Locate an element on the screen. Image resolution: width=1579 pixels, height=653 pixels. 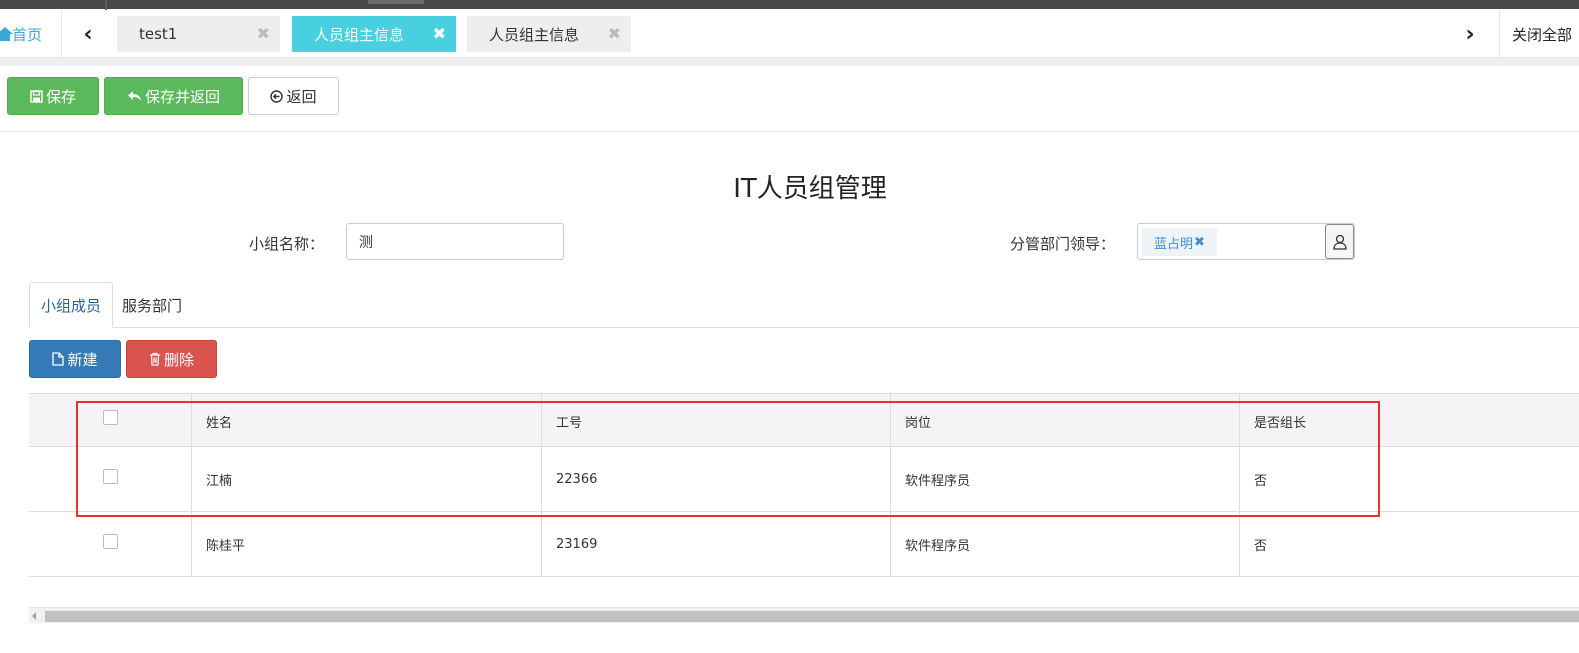
file-icon is located at coordinates (58, 359).